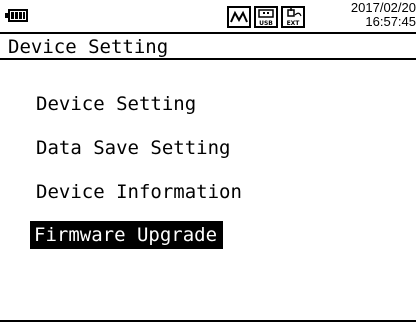  What do you see at coordinates (208, 16) in the screenshot?
I see `status-bar: USB EXT 2017/02/20 16:57:45` at bounding box center [208, 16].